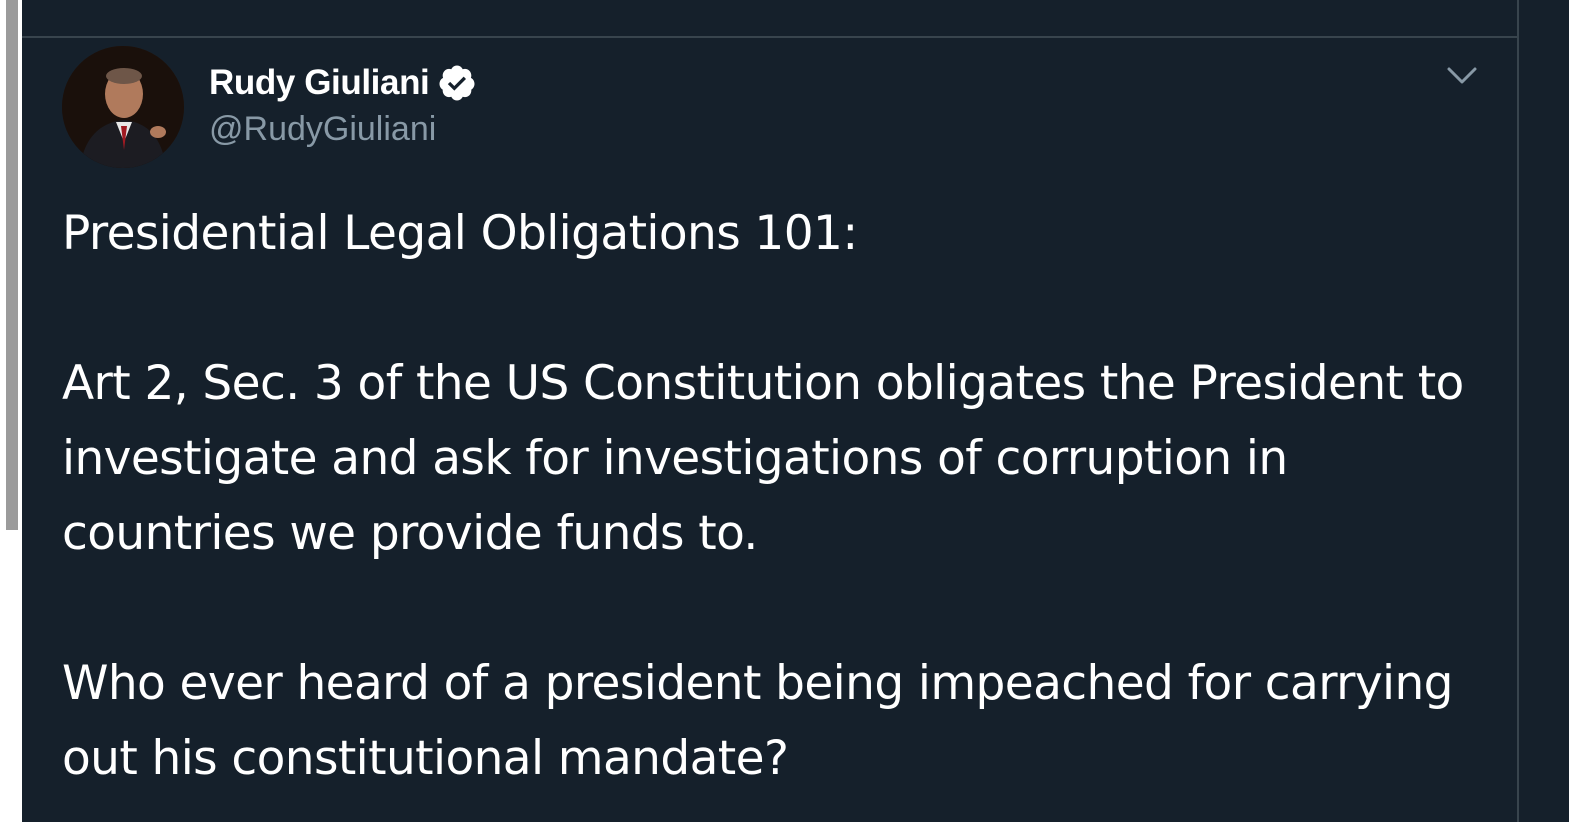 Image resolution: width=1569 pixels, height=822 pixels. I want to click on avatar, so click(123, 107).